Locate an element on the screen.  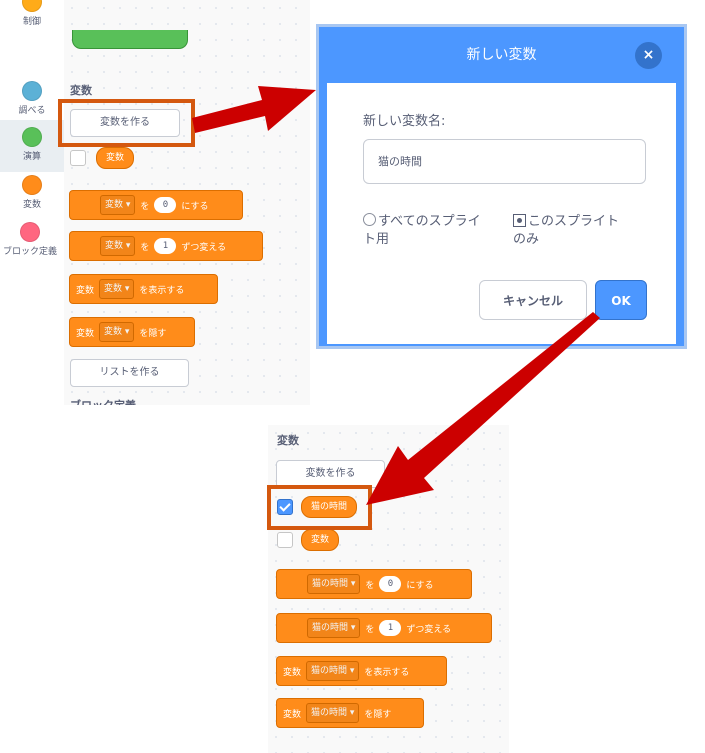
category-label: 演算 is located at coordinates (31, 157).